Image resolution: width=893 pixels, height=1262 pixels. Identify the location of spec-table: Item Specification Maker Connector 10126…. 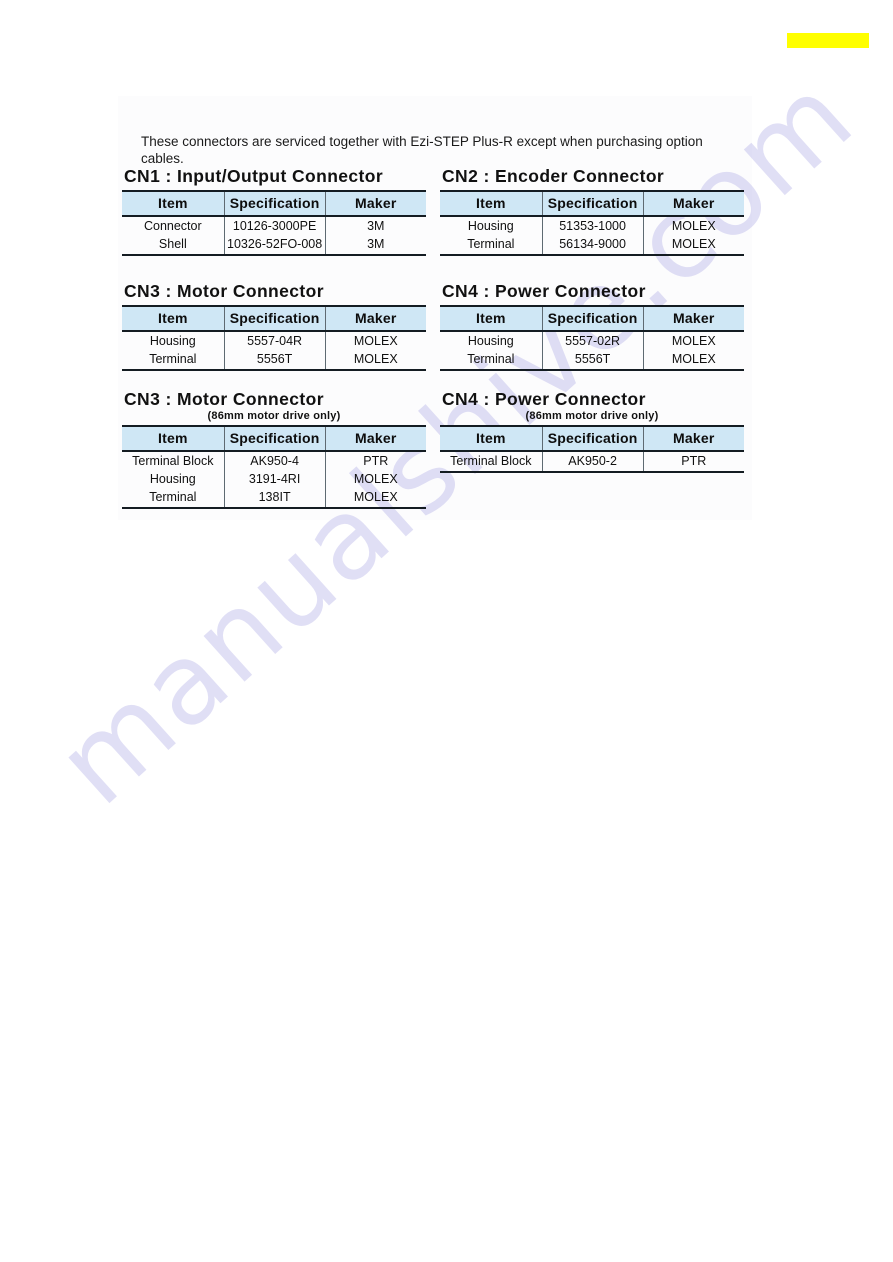
(274, 223).